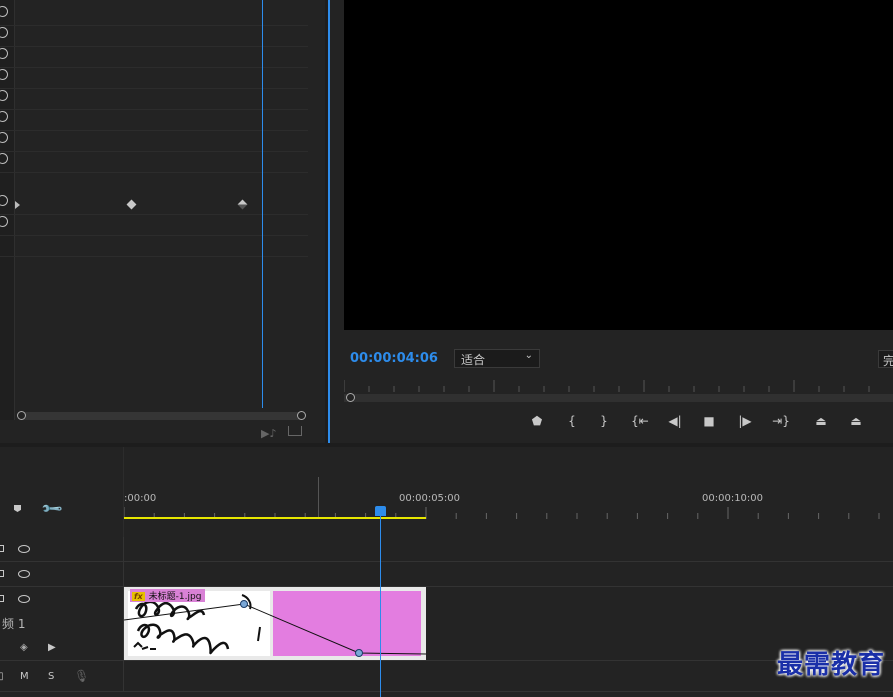 The height and width of the screenshot is (697, 893). Describe the element at coordinates (709, 421) in the screenshot. I see `stop-icon: ■` at that location.